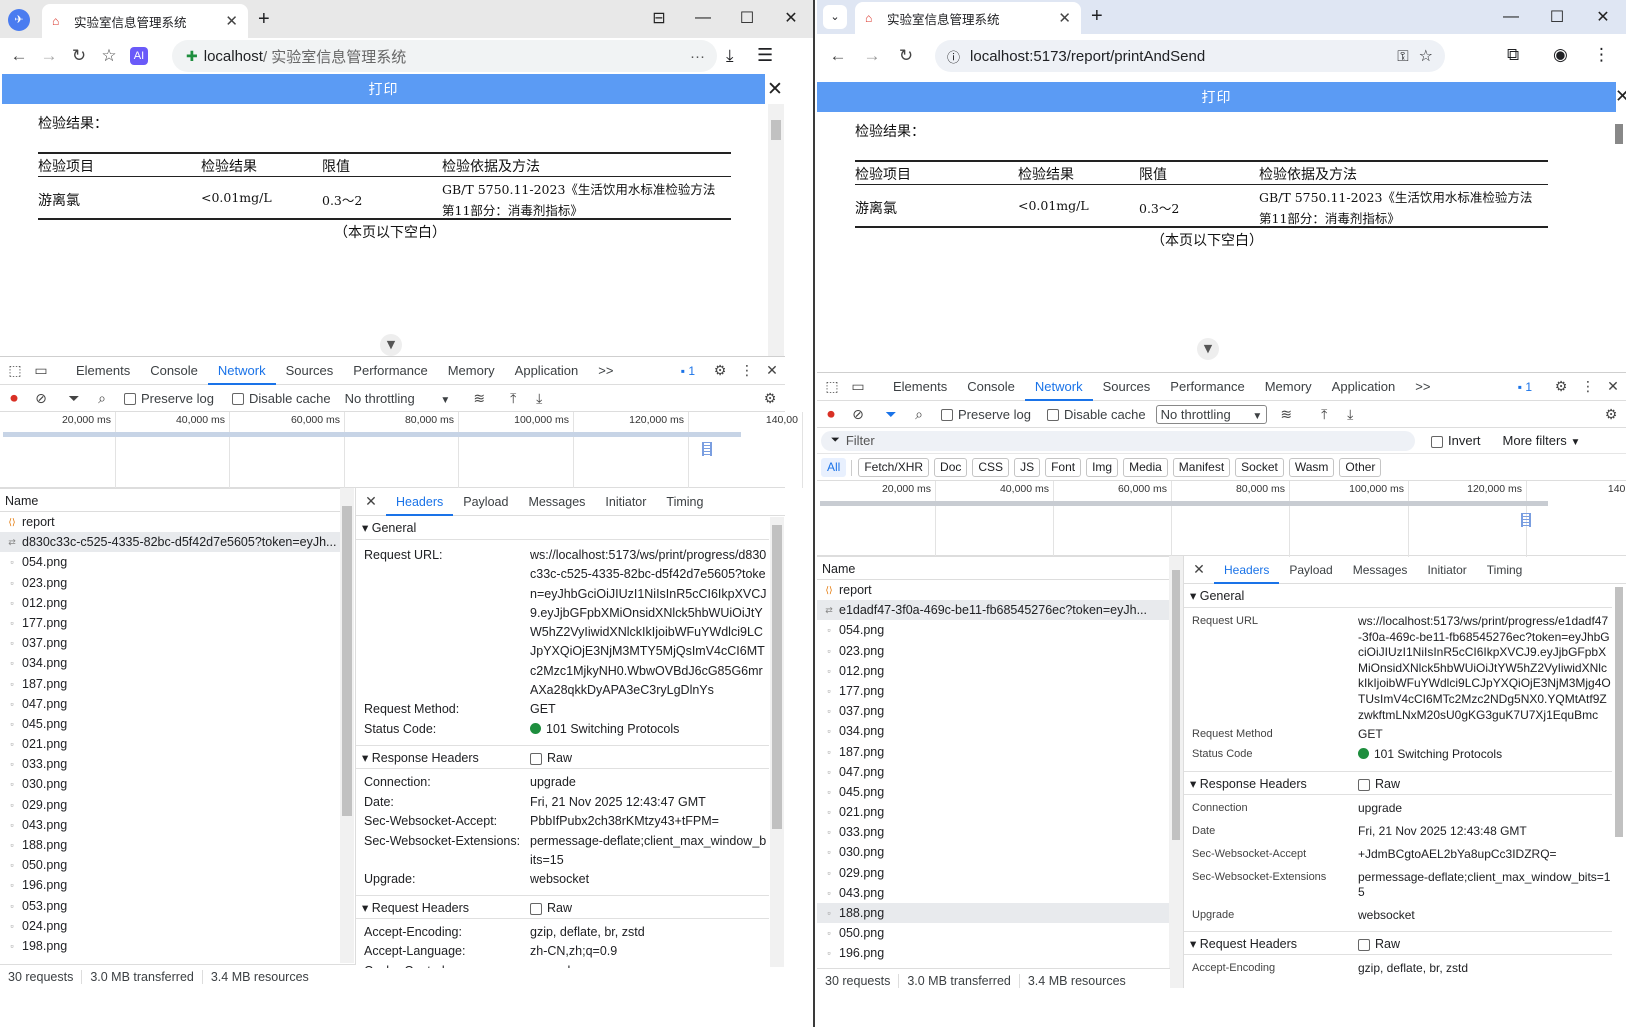 The height and width of the screenshot is (1027, 1626). I want to click on request-item: ▫ 021.png, so click(170, 744).